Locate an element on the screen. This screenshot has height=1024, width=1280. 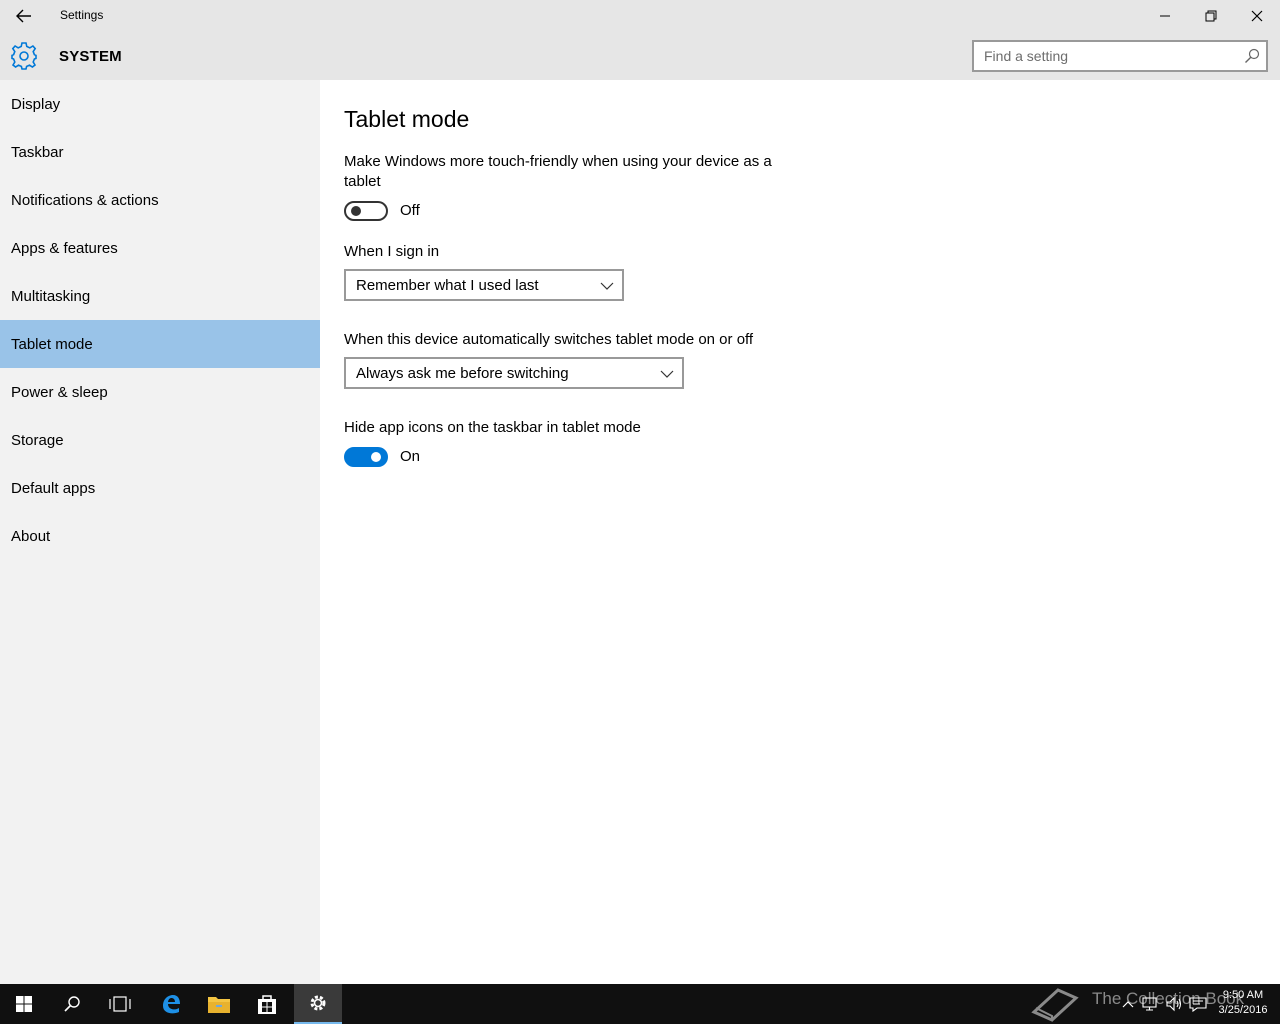
sidebar-item-default-apps: Default apps is located at coordinates (160, 488).